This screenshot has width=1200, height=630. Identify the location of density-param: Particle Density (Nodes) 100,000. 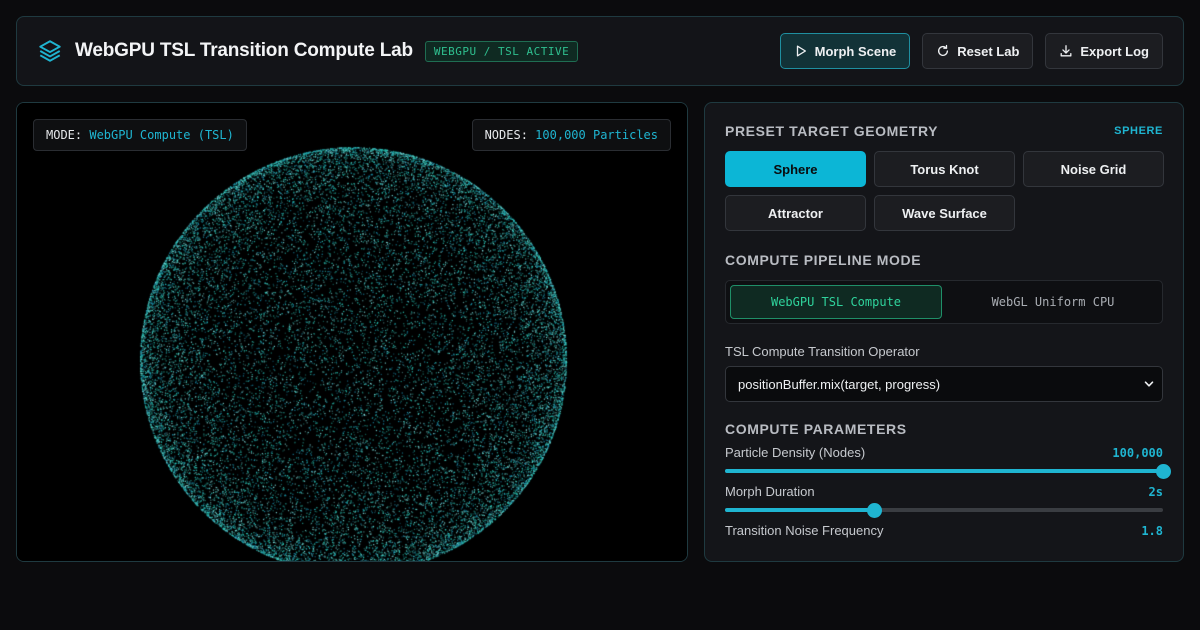
(948, 462).